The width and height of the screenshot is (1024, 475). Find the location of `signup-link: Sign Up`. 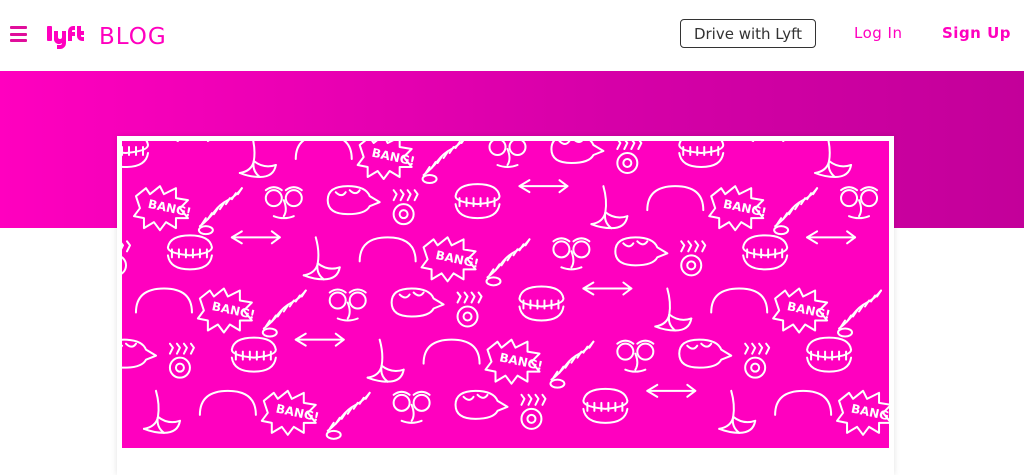

signup-link: Sign Up is located at coordinates (976, 33).